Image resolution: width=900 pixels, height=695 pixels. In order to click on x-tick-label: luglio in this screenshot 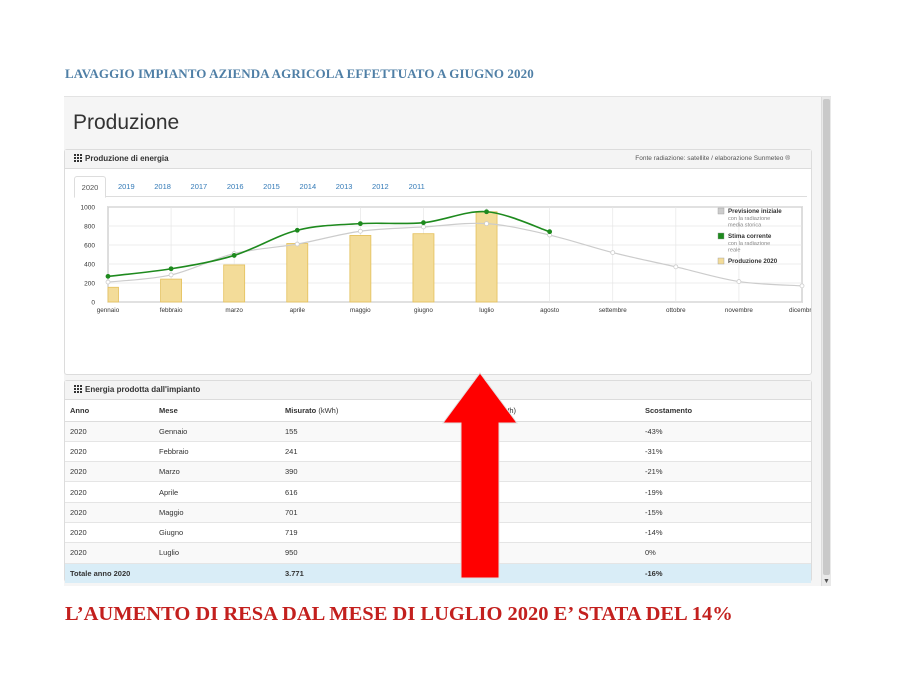, I will do `click(486, 310)`.